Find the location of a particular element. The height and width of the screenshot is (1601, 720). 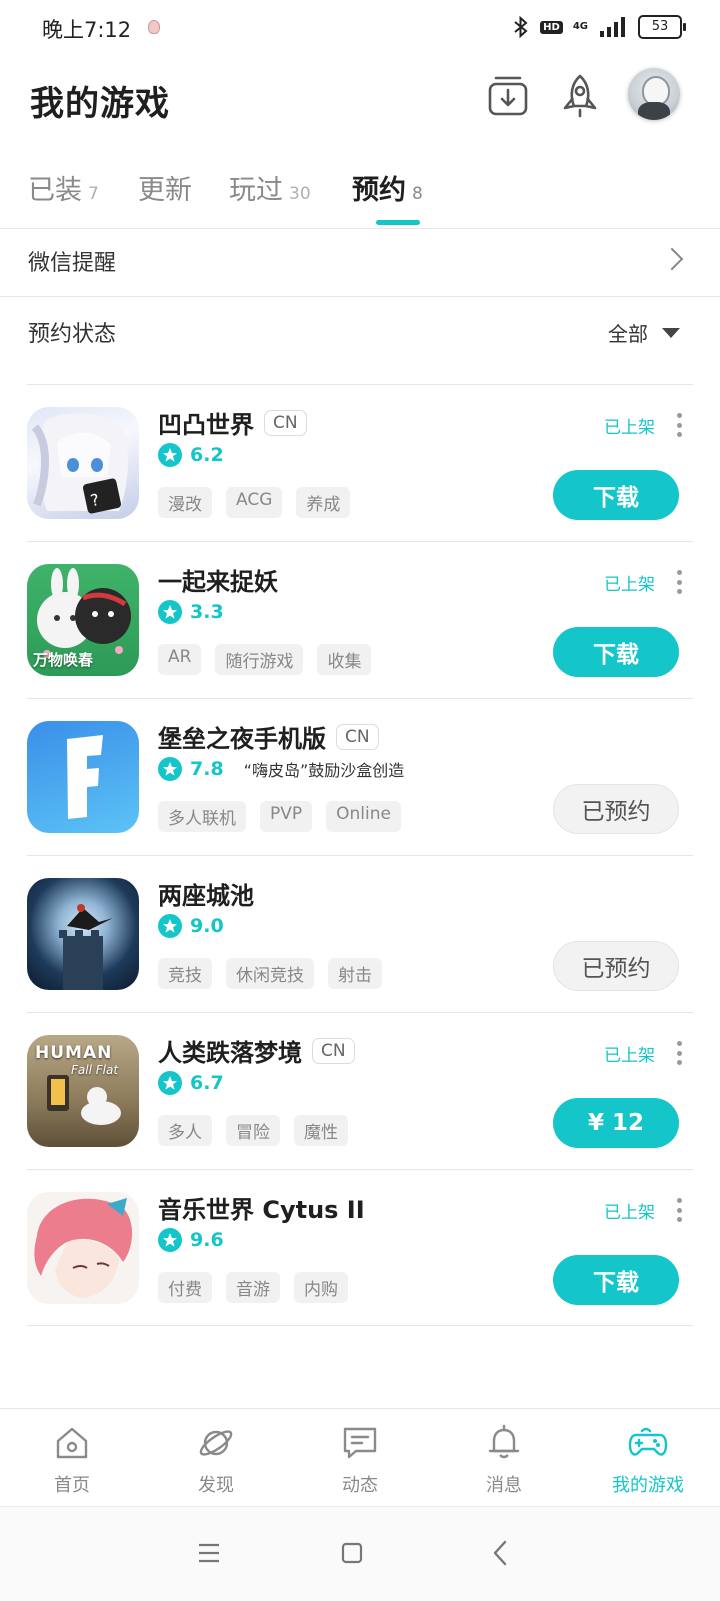

tab-bar: 已装 7 更新 玩过 30 预约 8 is located at coordinates (360, 194).